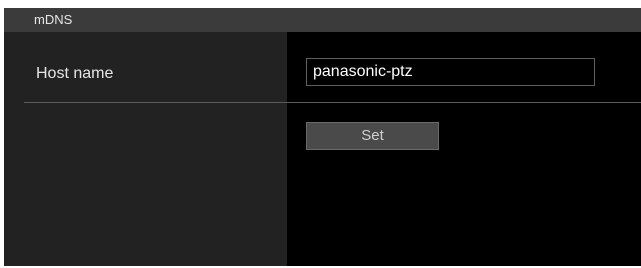  Describe the element at coordinates (322, 20) in the screenshot. I see `section-title: mDNS` at that location.